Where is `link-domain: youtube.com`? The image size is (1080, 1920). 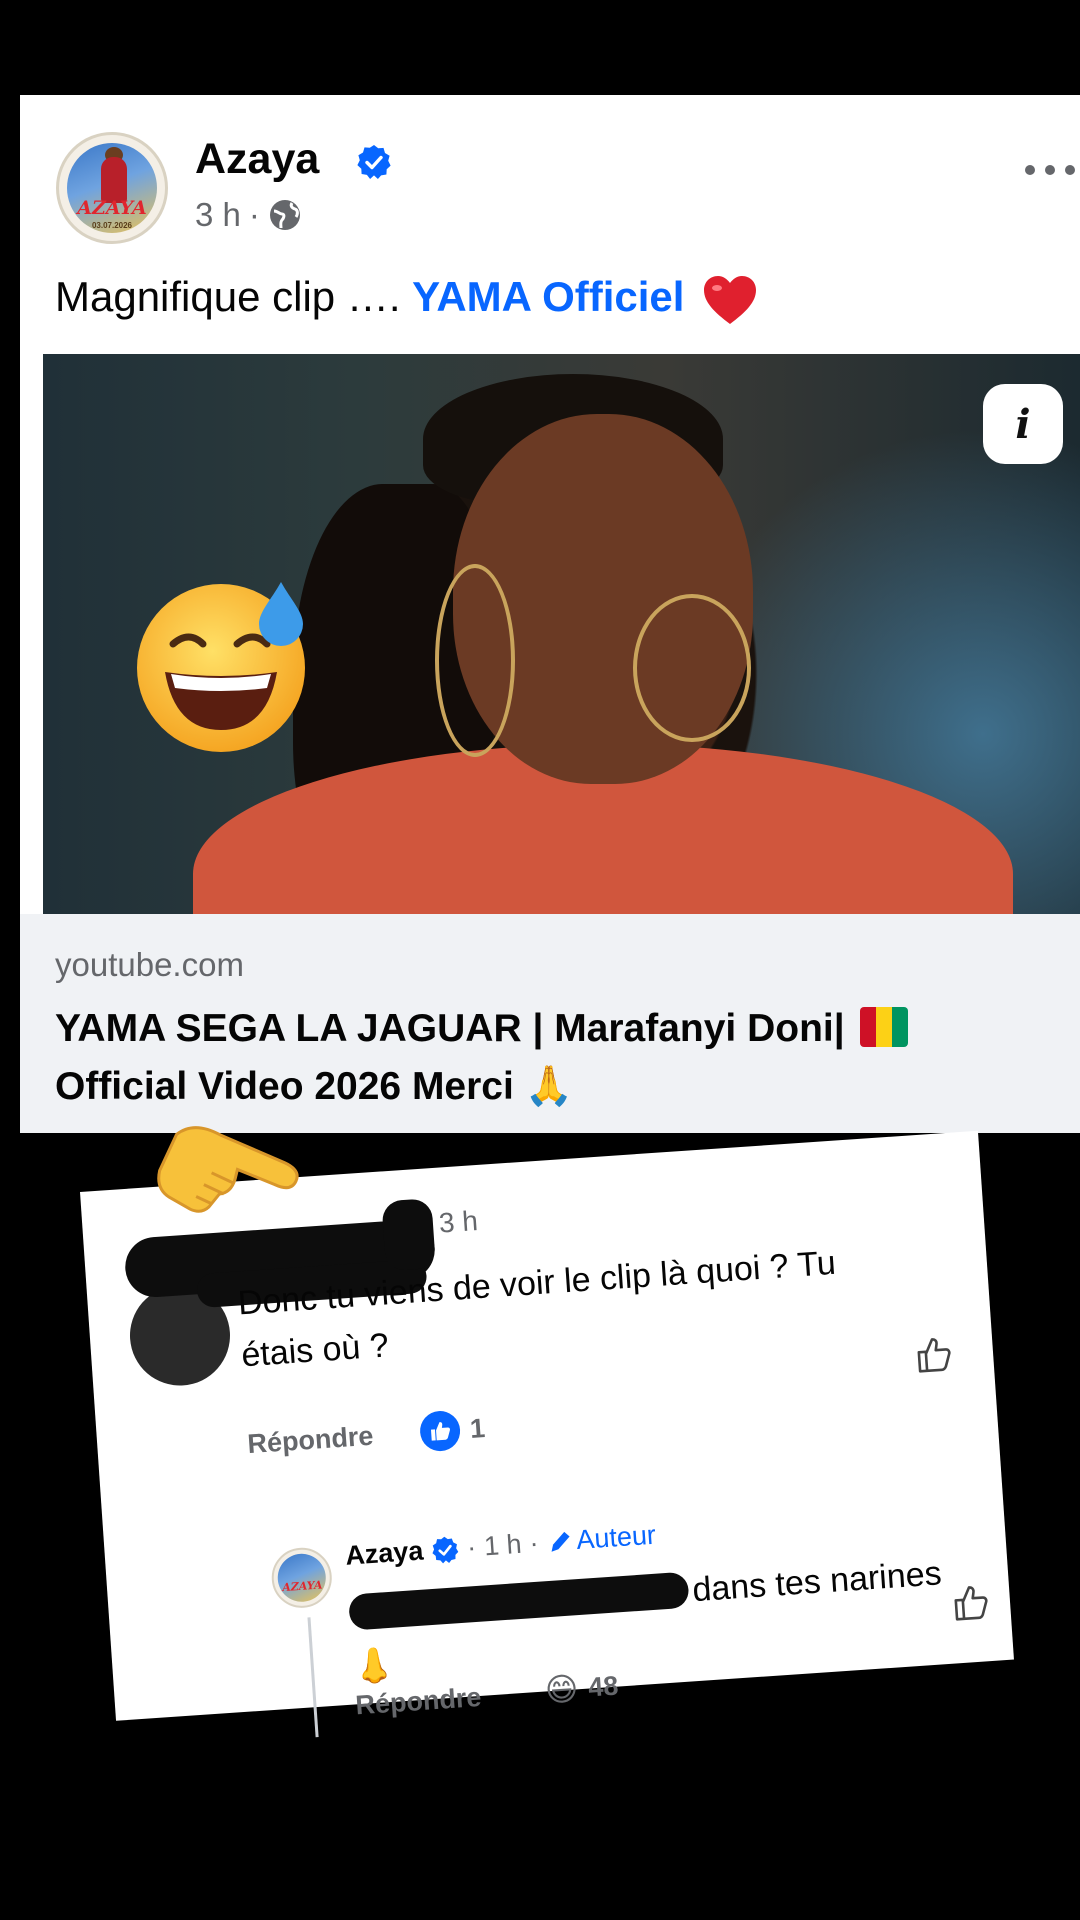 link-domain: youtube.com is located at coordinates (149, 964).